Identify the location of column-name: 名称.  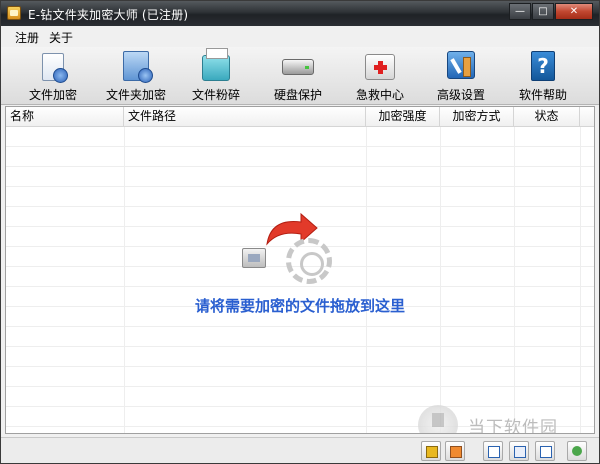
(65, 117).